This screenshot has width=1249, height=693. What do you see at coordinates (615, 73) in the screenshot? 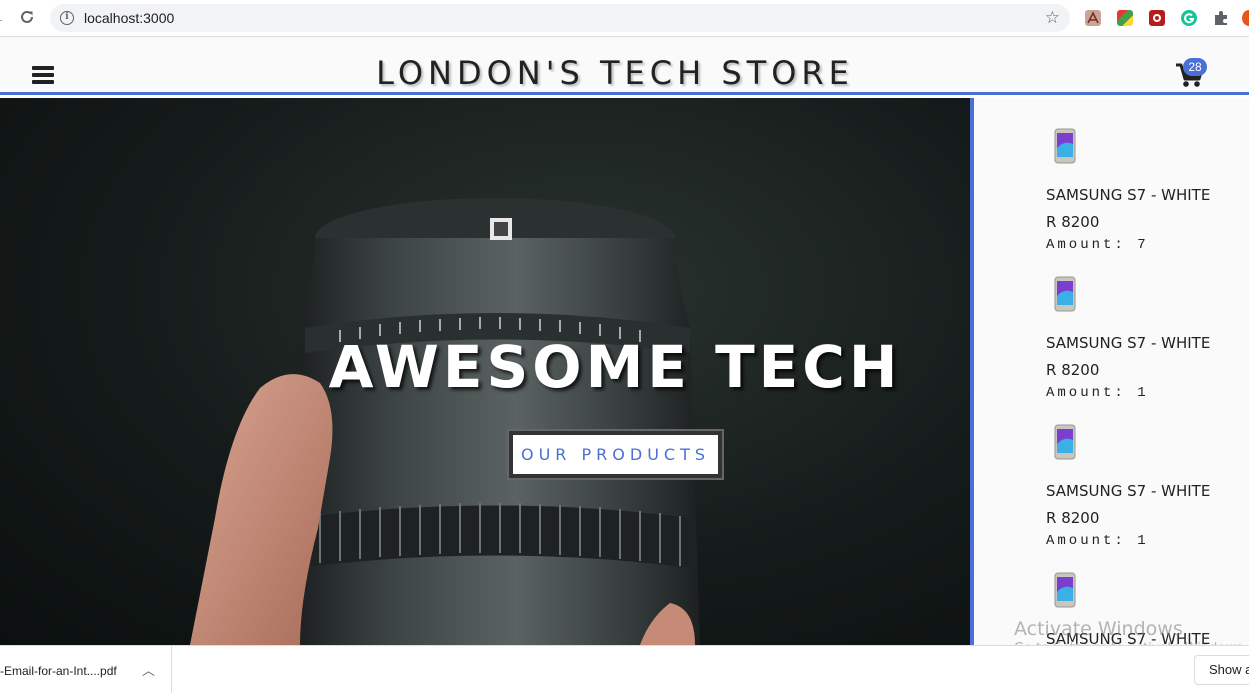
I see `store-title: LONDON'S TECH STORE` at bounding box center [615, 73].